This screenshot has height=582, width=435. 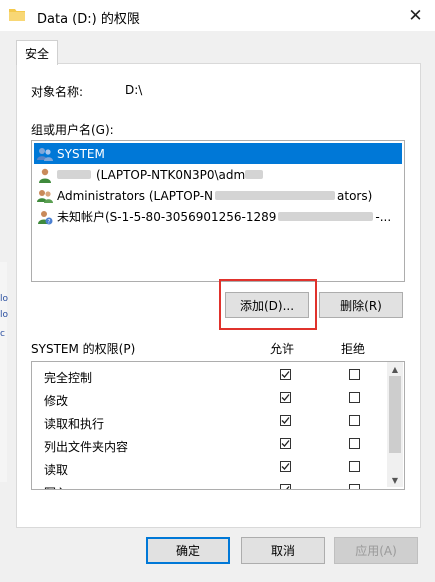 What do you see at coordinates (217, 15) in the screenshot?
I see `title-bar: Data (D:) 的权限 ✕` at bounding box center [217, 15].